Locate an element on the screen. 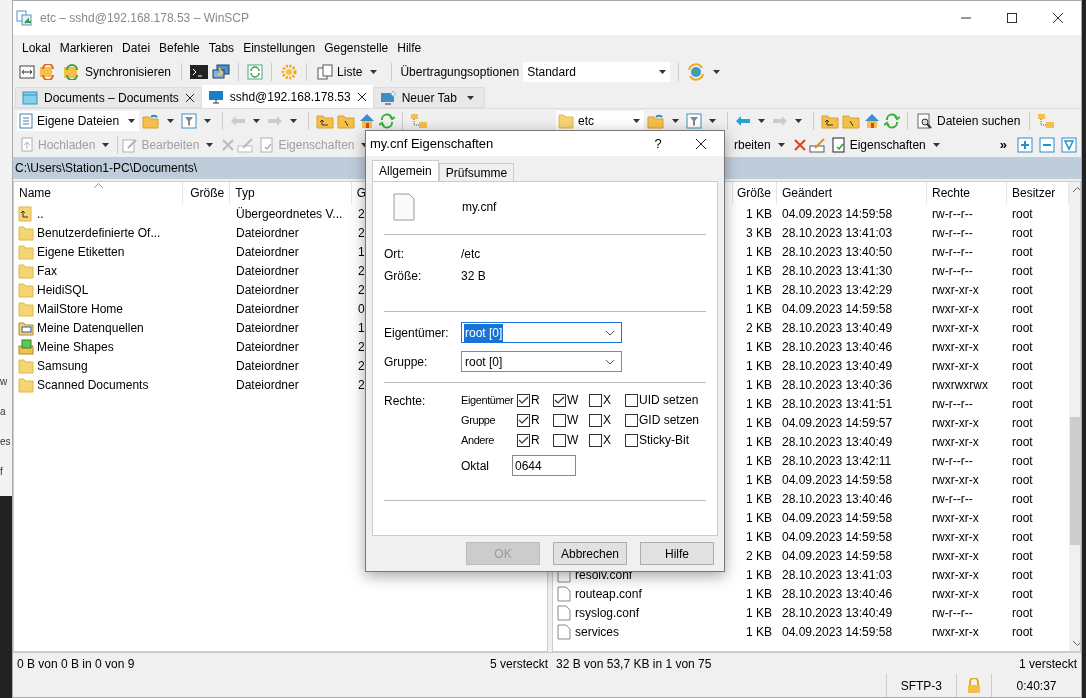 The height and width of the screenshot is (698, 1086). field-label: Rechte: is located at coordinates (405, 400).